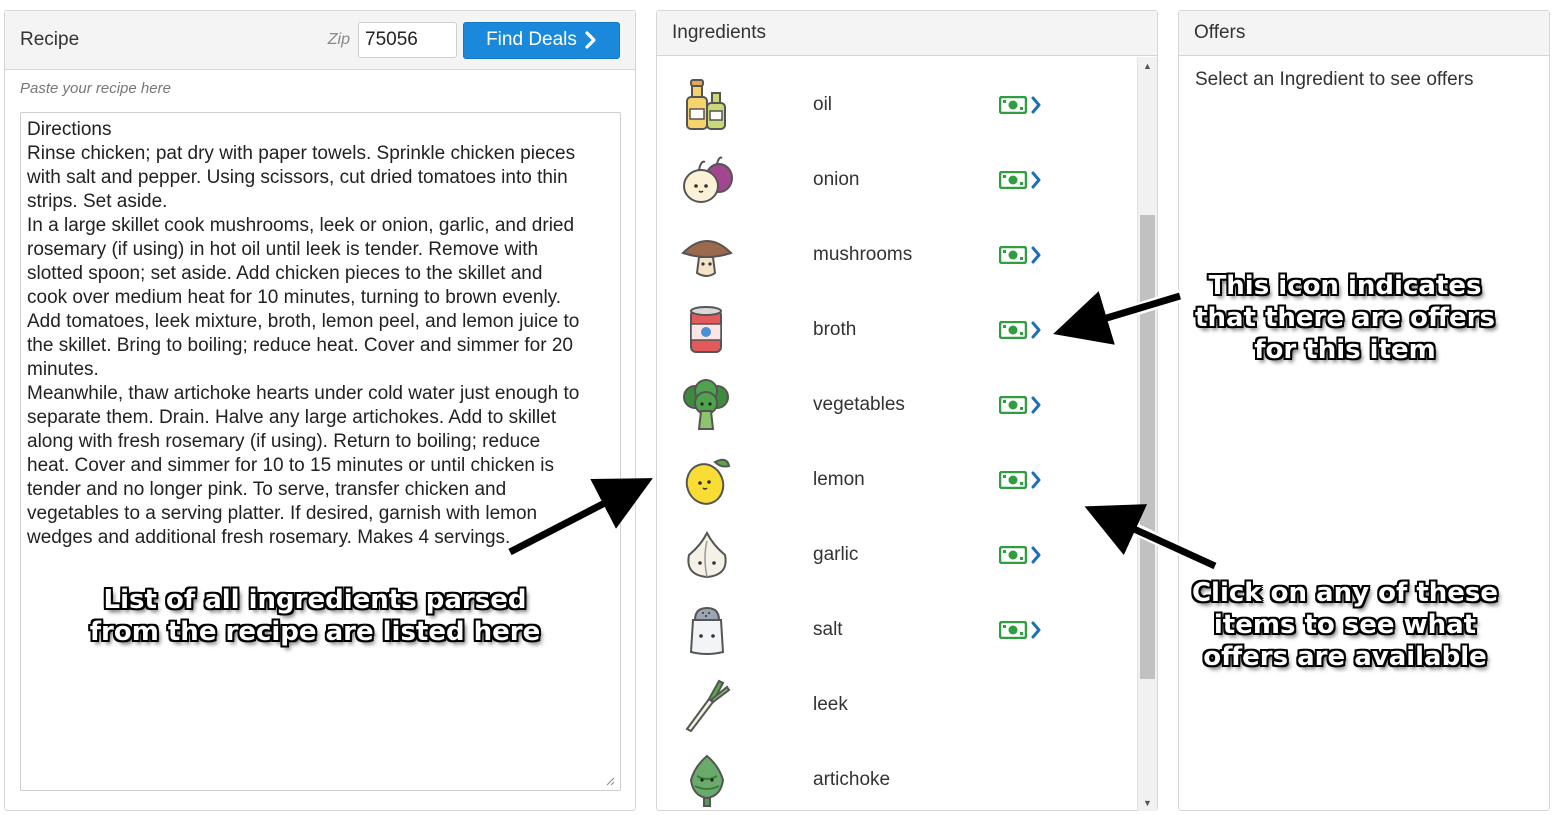 The height and width of the screenshot is (815, 1553). I want to click on offers-title: Offers, so click(1220, 32).